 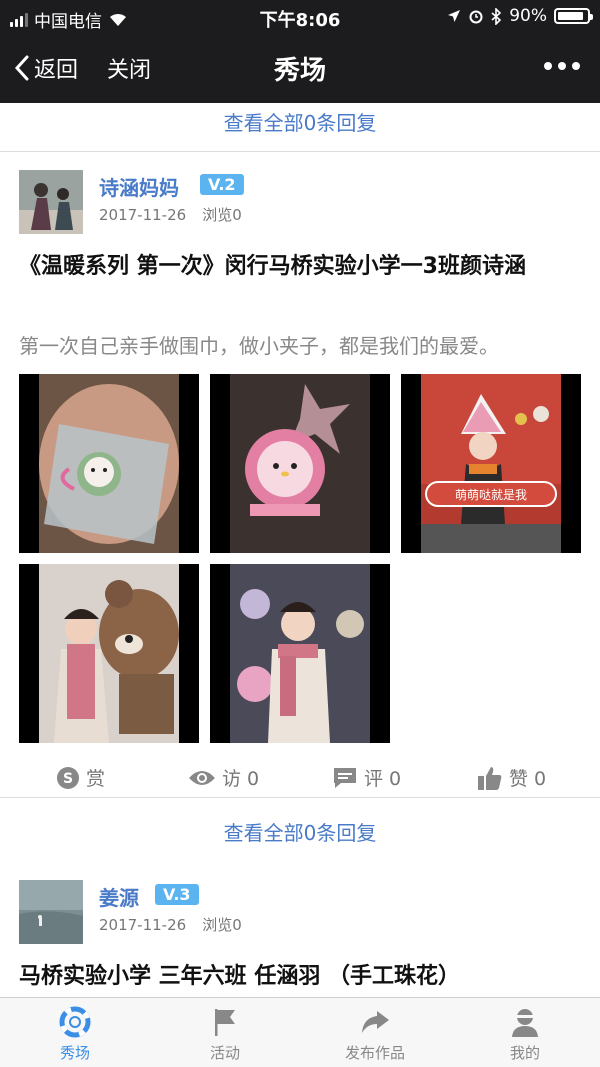 I want to click on svg-text: S, so click(x=68, y=779).